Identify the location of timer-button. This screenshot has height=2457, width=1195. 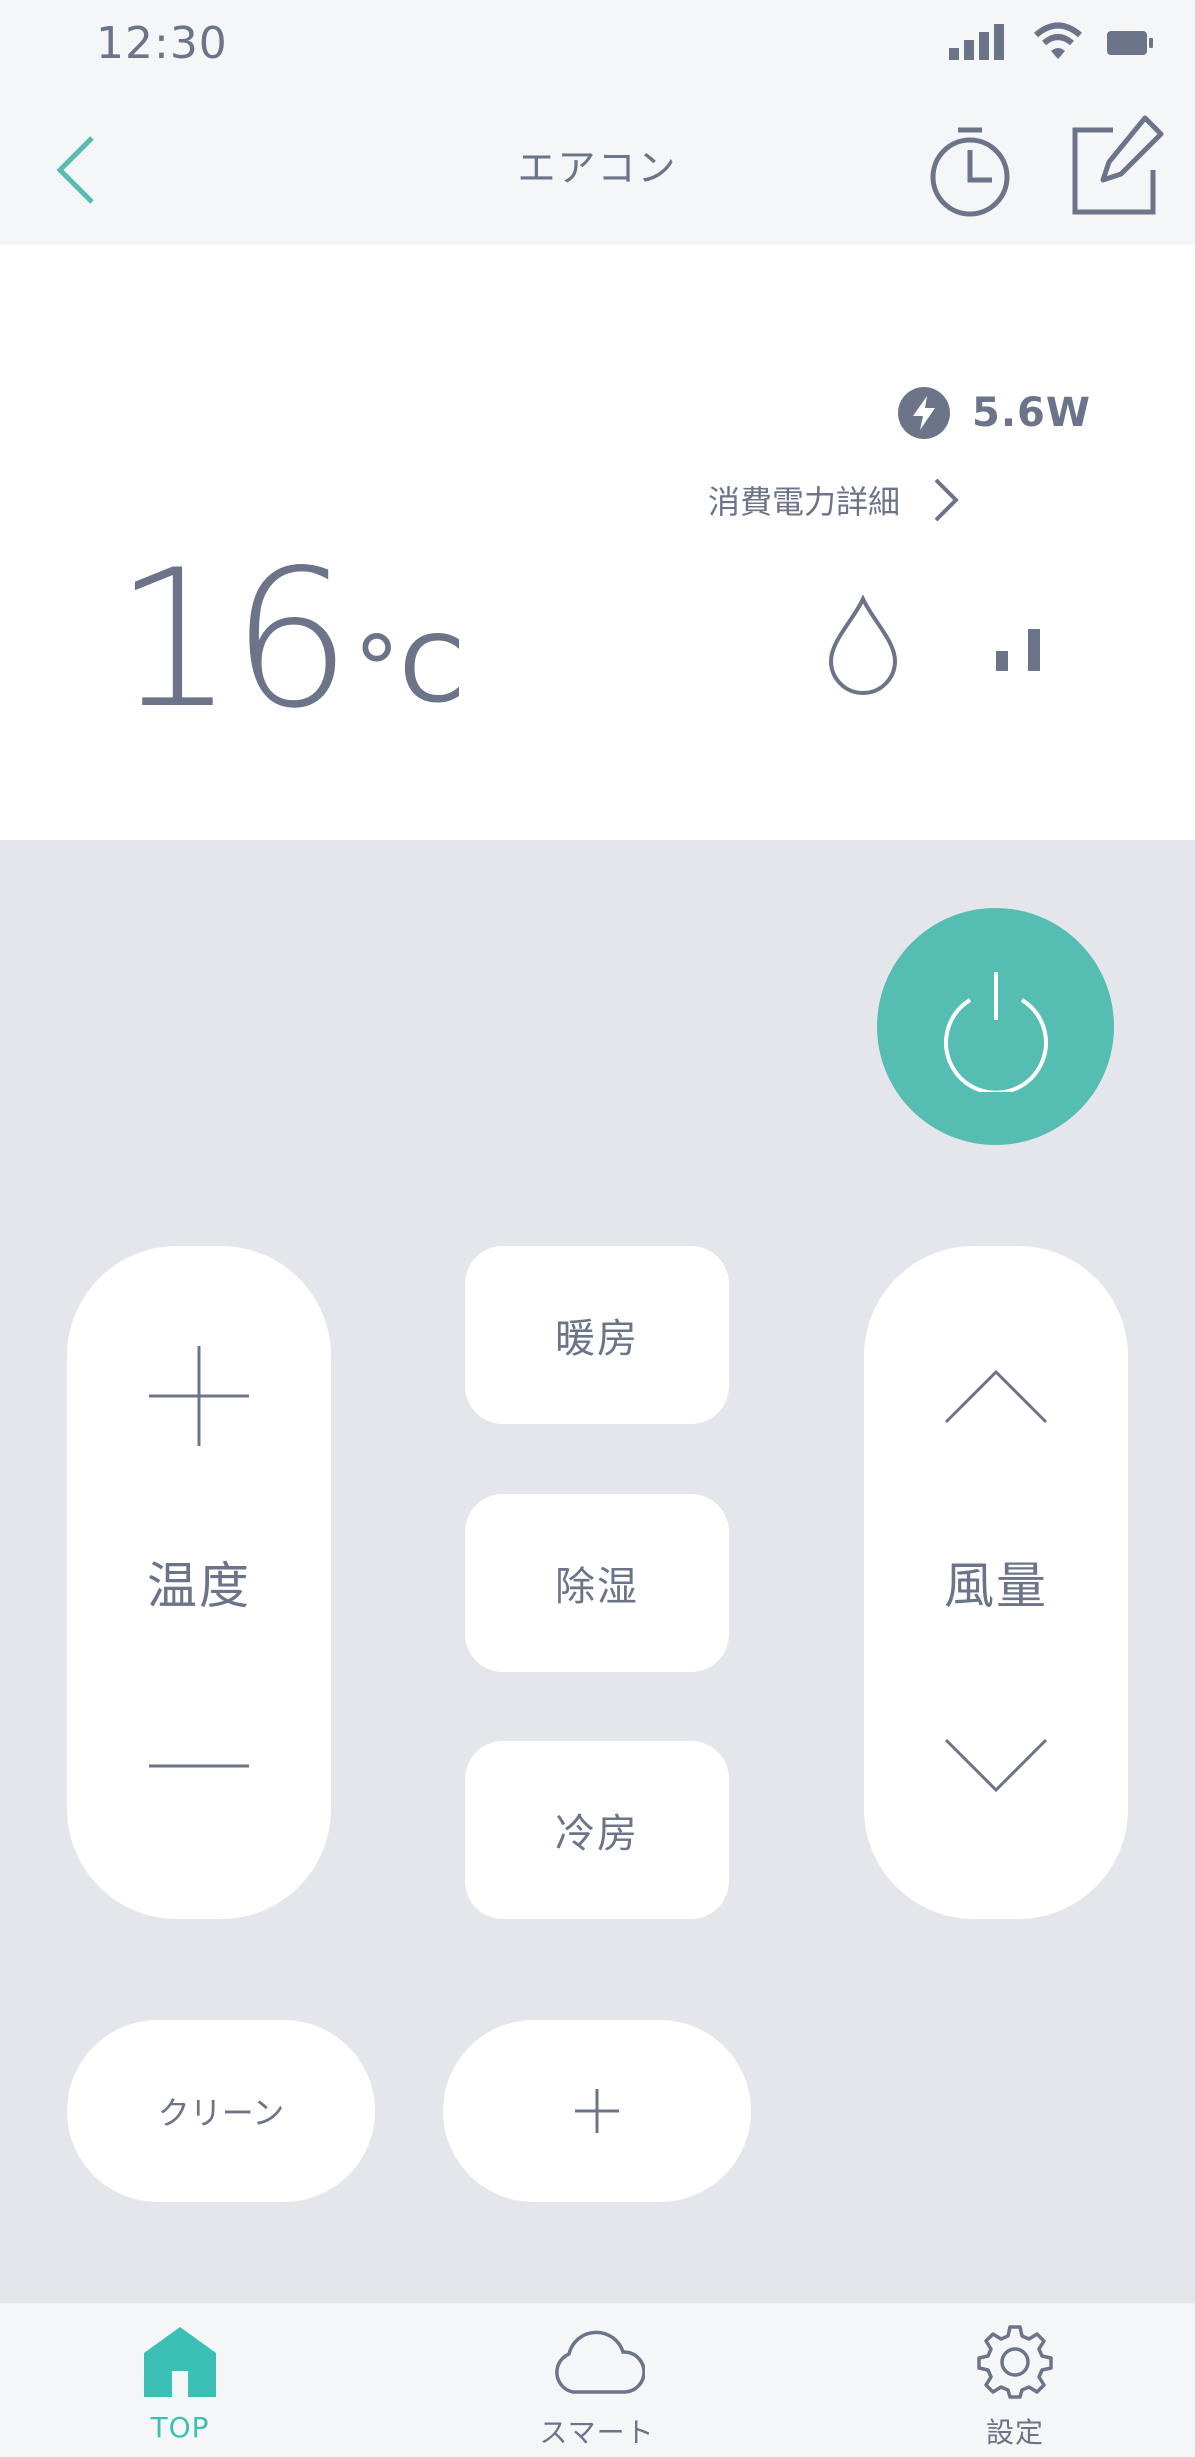
(970, 165).